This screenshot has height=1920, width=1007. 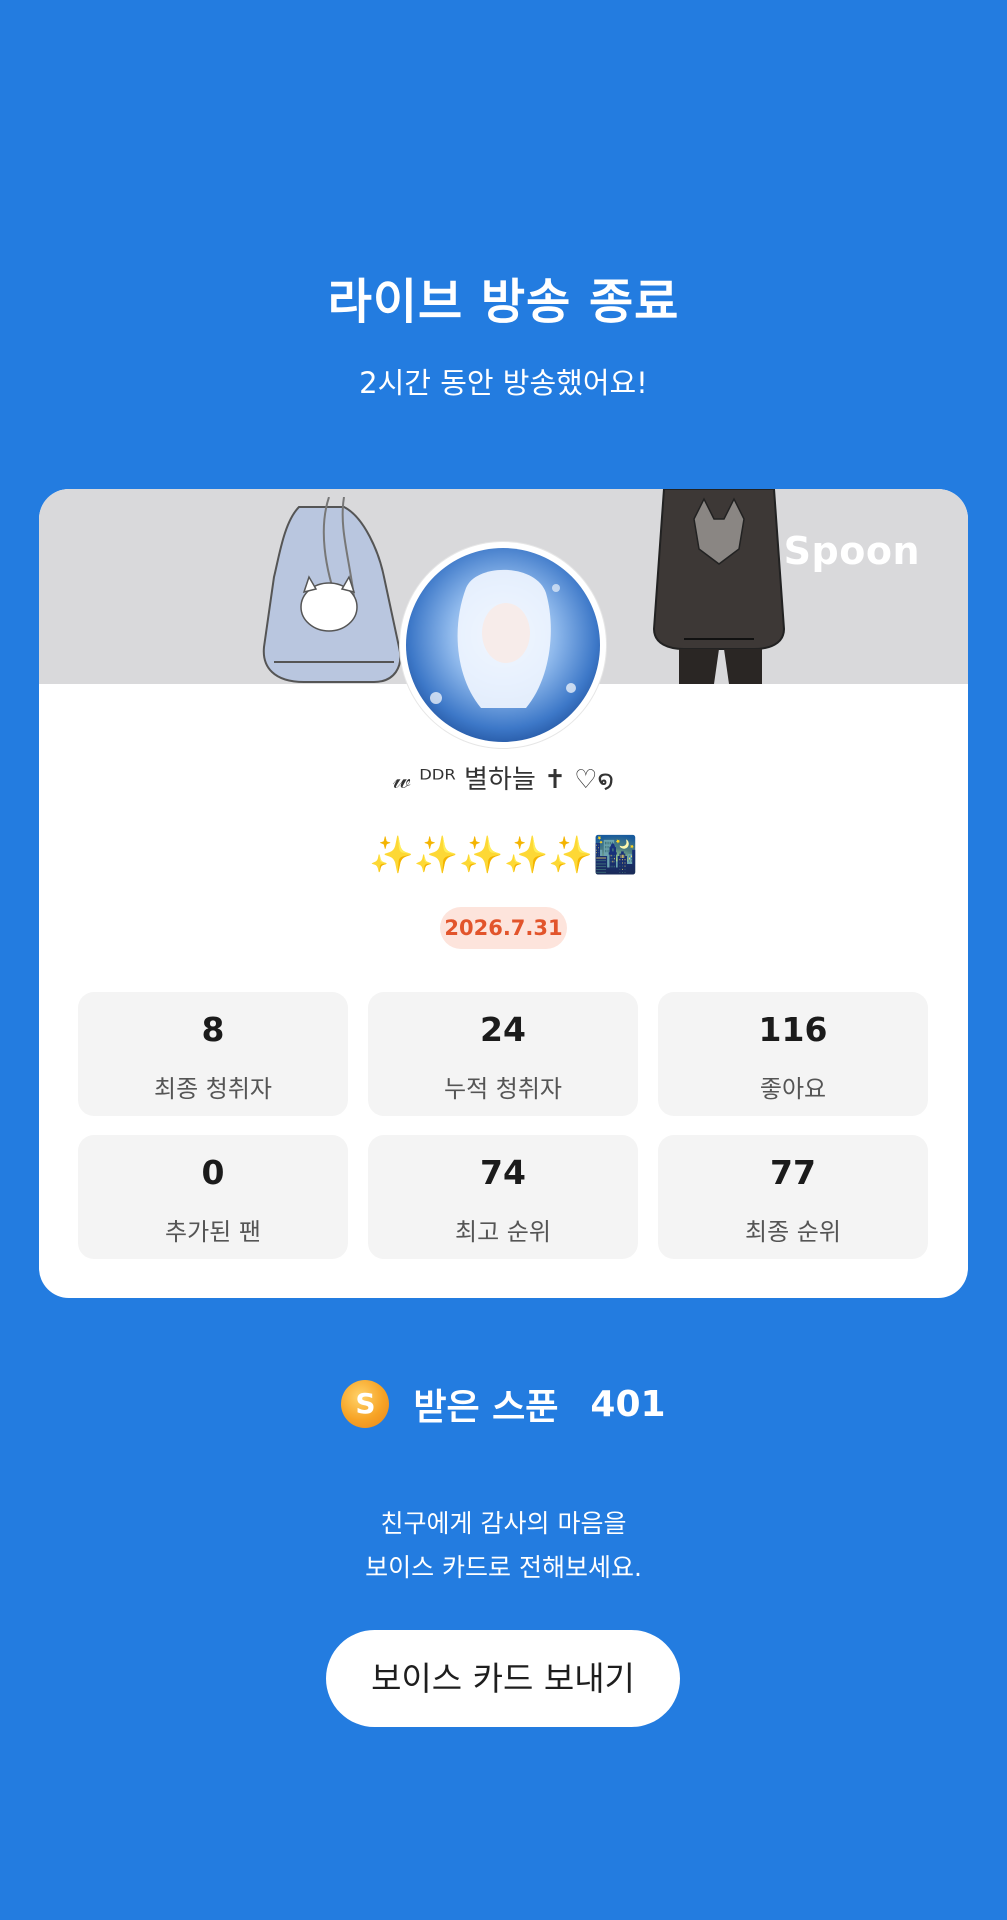 I want to click on stat-label: 최종 청취자, so click(x=213, y=1089).